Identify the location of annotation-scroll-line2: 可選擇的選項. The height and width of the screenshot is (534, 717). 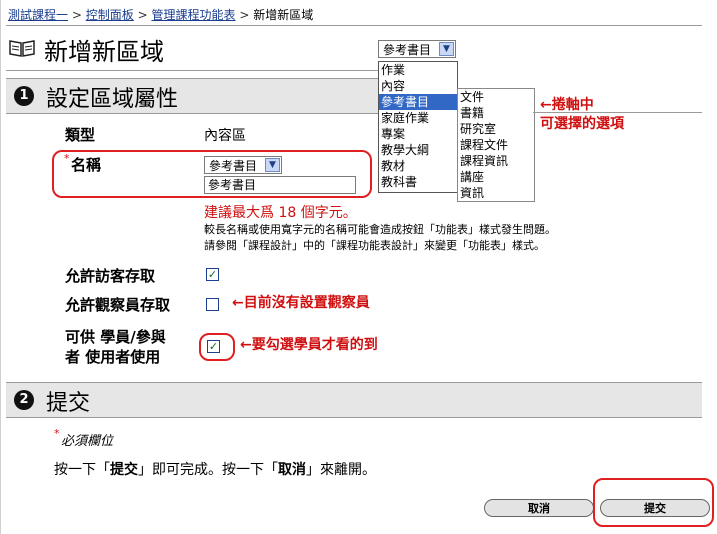
(582, 124).